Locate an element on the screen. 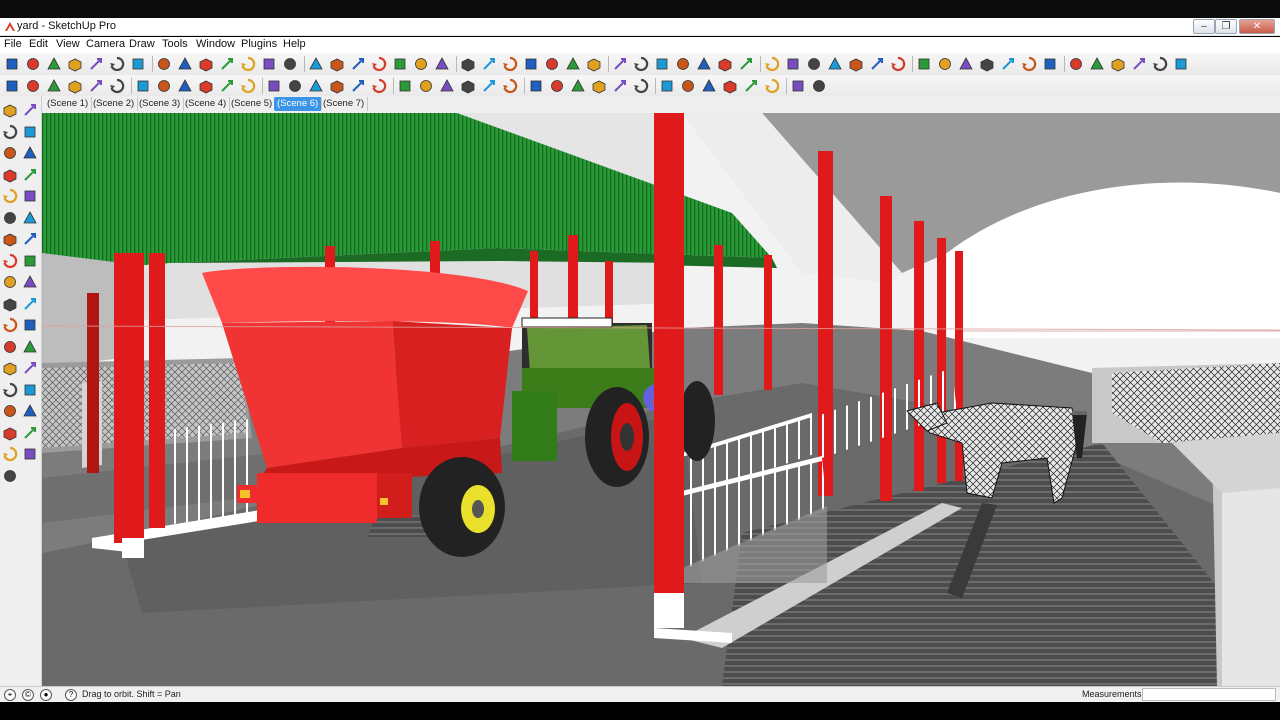 Image resolution: width=1280 pixels, height=720 pixels. zoom-2-icon is located at coordinates (662, 64).